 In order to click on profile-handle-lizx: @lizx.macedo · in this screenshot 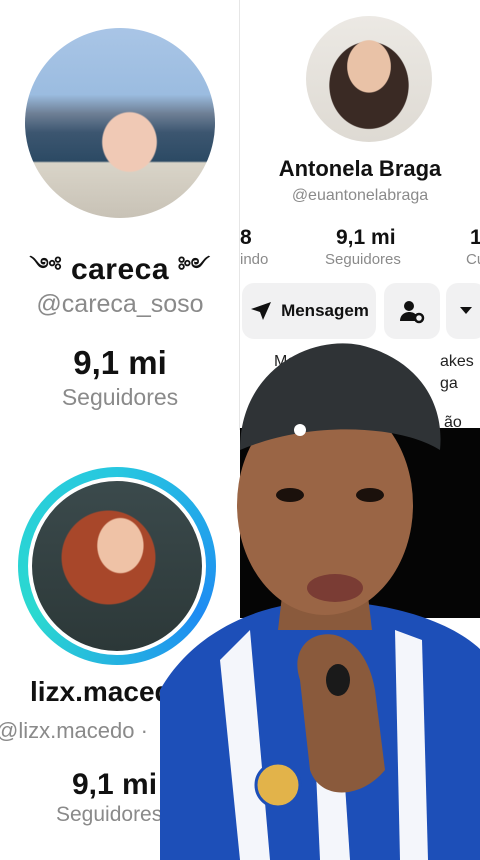, I will do `click(74, 730)`.